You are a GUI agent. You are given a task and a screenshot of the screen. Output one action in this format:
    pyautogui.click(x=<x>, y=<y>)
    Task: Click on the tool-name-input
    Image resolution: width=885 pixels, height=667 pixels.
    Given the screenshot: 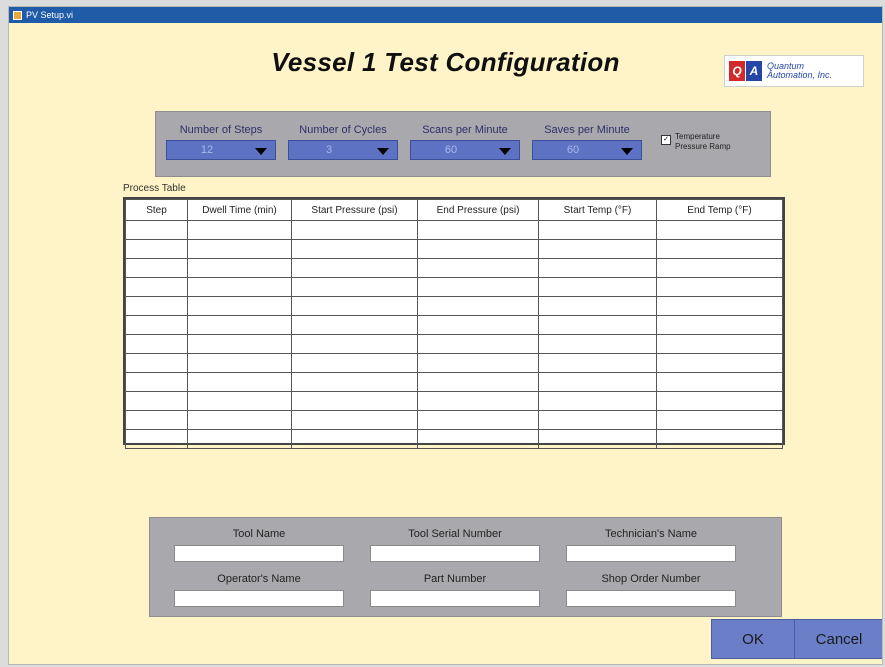 What is the action you would take?
    pyautogui.click(x=259, y=553)
    